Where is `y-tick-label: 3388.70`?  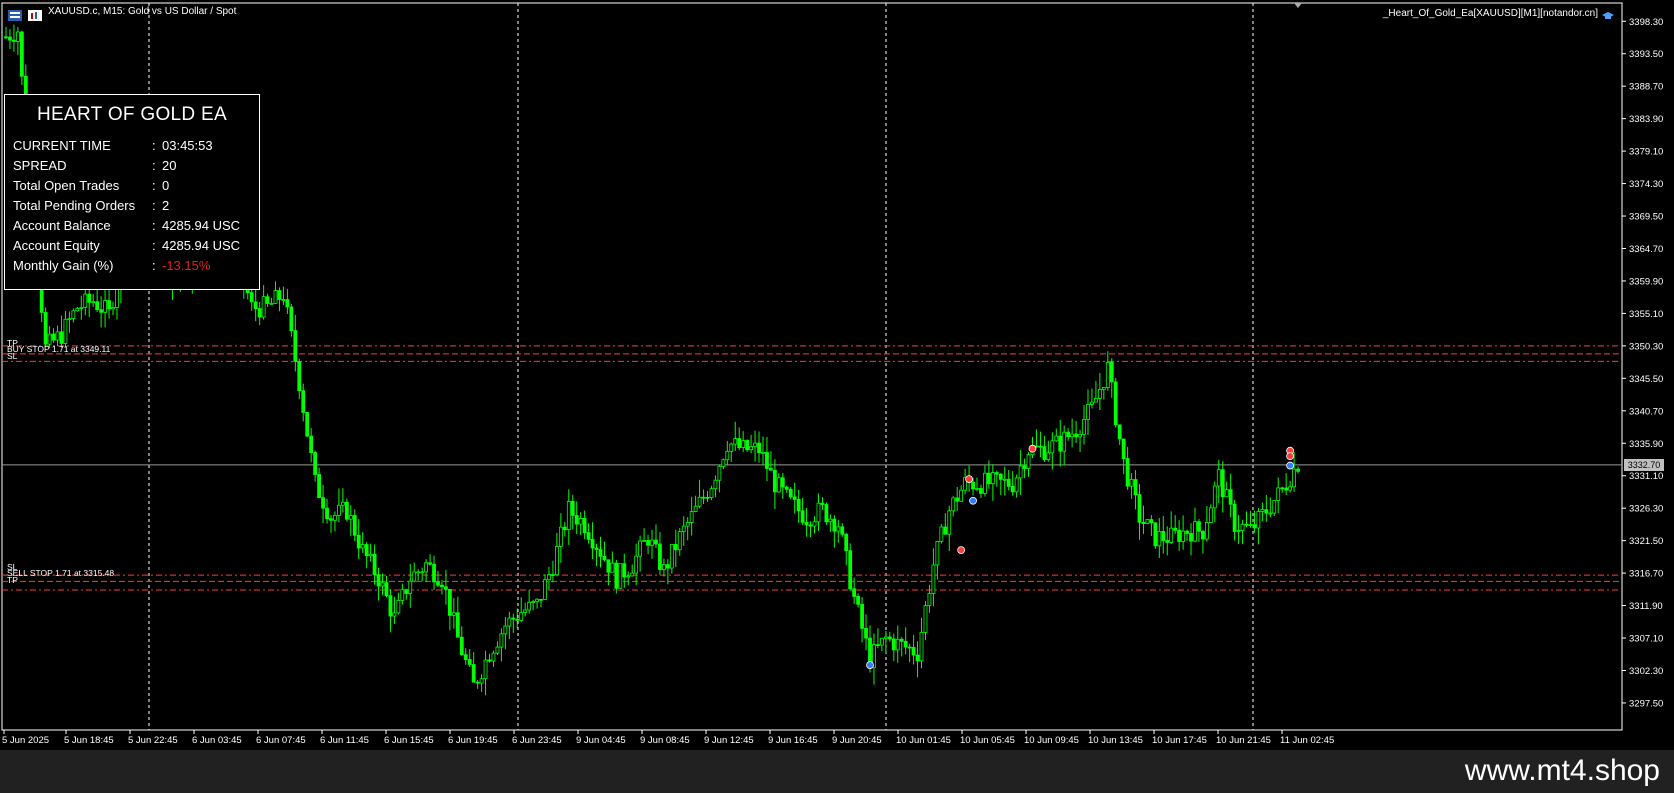 y-tick-label: 3388.70 is located at coordinates (1646, 87).